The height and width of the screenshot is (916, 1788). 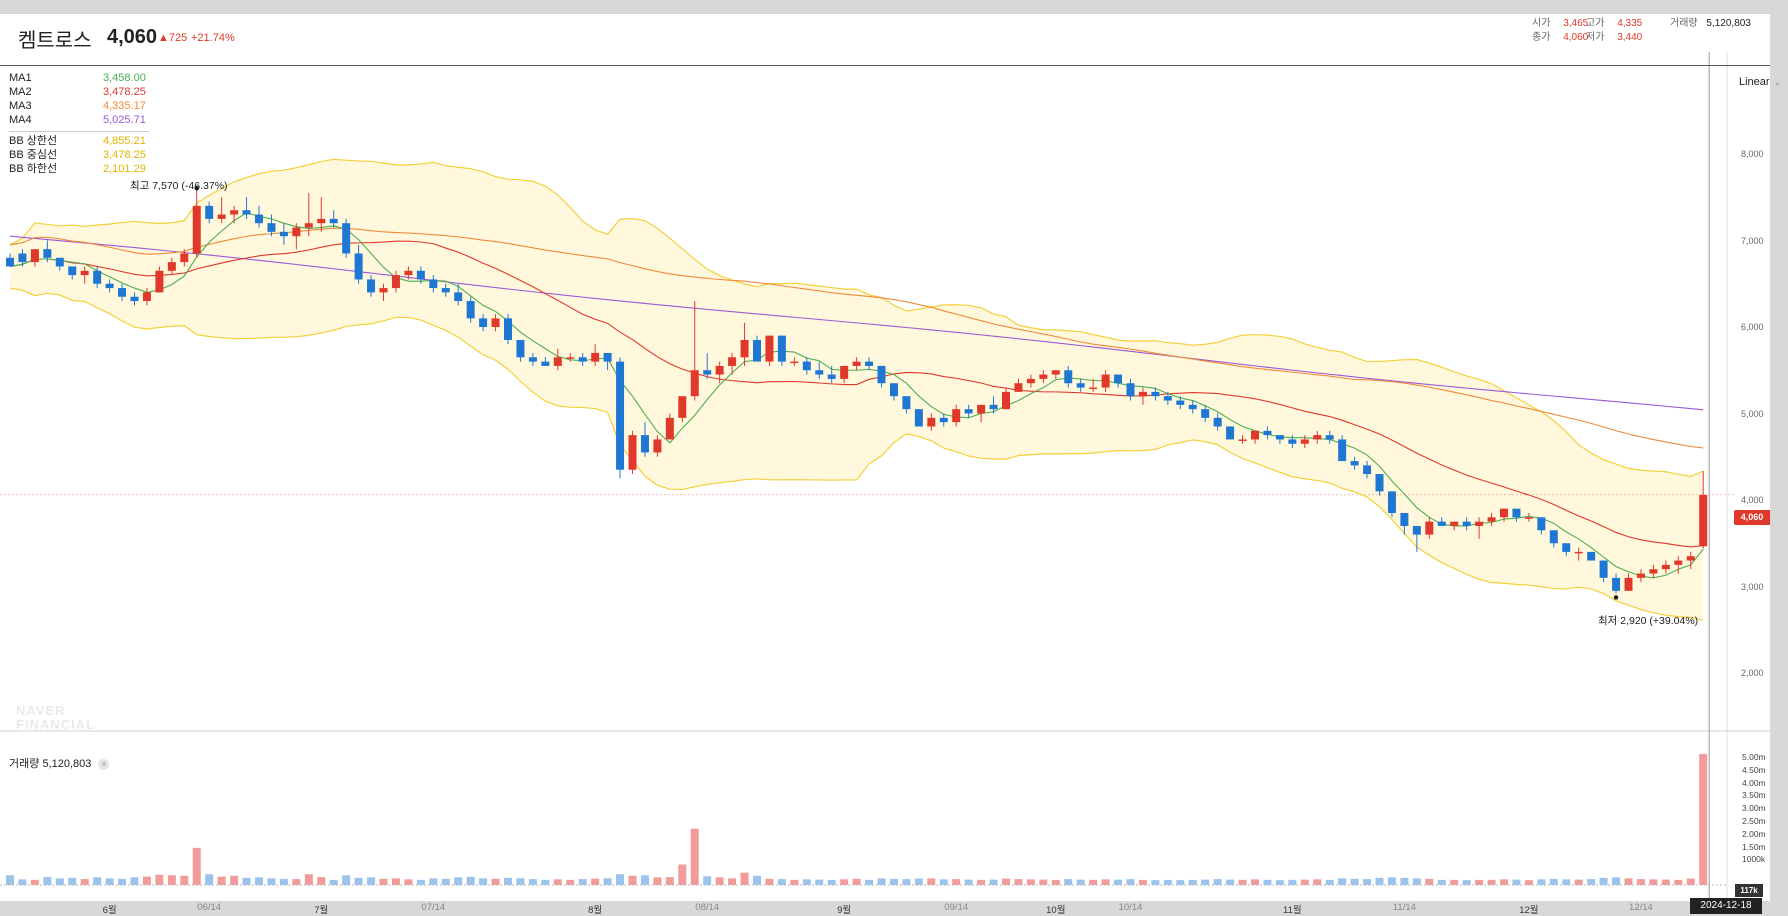 What do you see at coordinates (1760, 82) in the screenshot?
I see `scale-mode-selector: Linear ⌄` at bounding box center [1760, 82].